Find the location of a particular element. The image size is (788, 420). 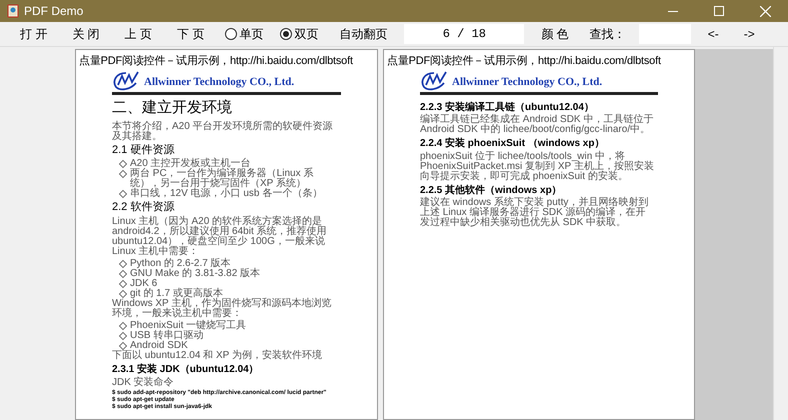

paragraph: Linux 主机（因为 A20 的软件系统方案选择的是 android4.2，所以建议使用 64bit 系统，推荐使用 ubuntu12.04），硬盘空间至少 100G，一般来说 Linux 主机中需要： is located at coordinates (220, 237).